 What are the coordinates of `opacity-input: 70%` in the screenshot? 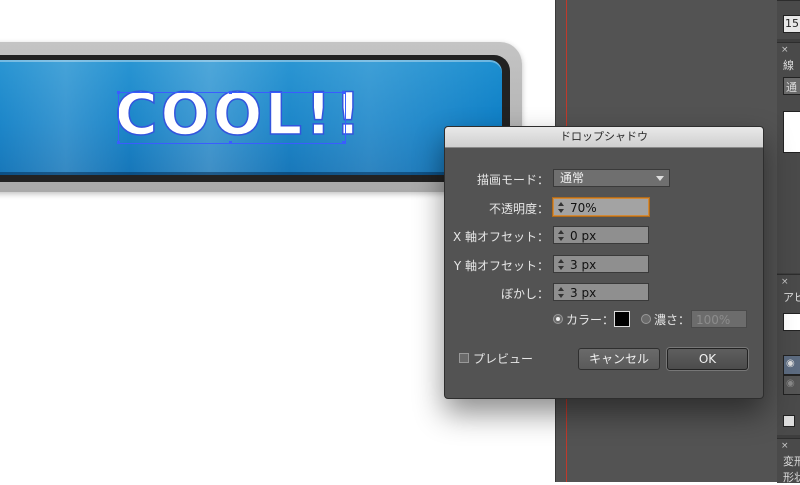 It's located at (601, 207).